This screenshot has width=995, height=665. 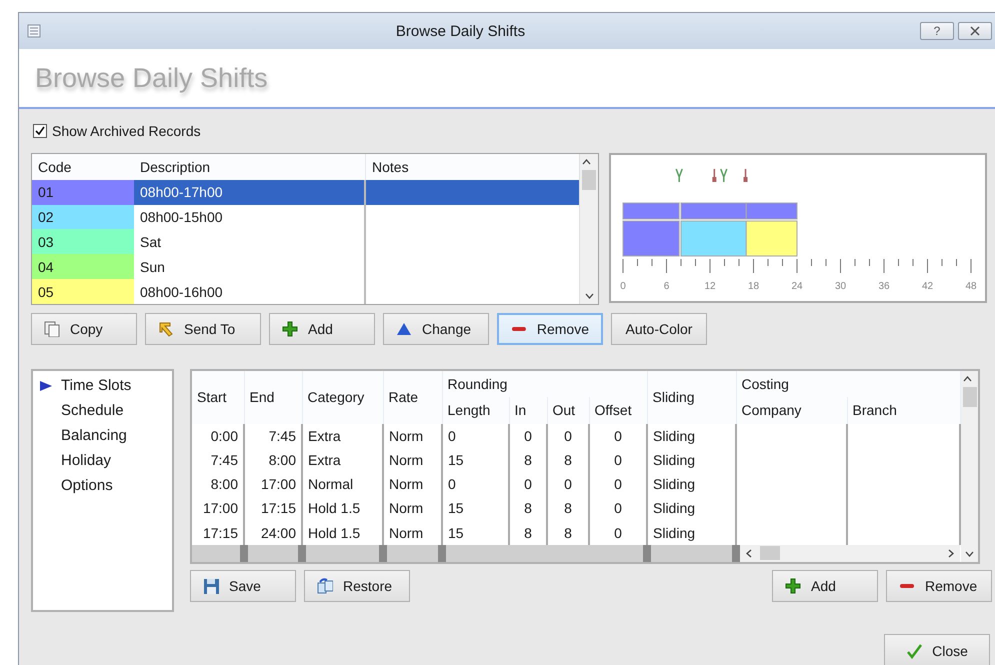 What do you see at coordinates (250, 217) in the screenshot?
I see `table-cell: 08h00-15h00` at bounding box center [250, 217].